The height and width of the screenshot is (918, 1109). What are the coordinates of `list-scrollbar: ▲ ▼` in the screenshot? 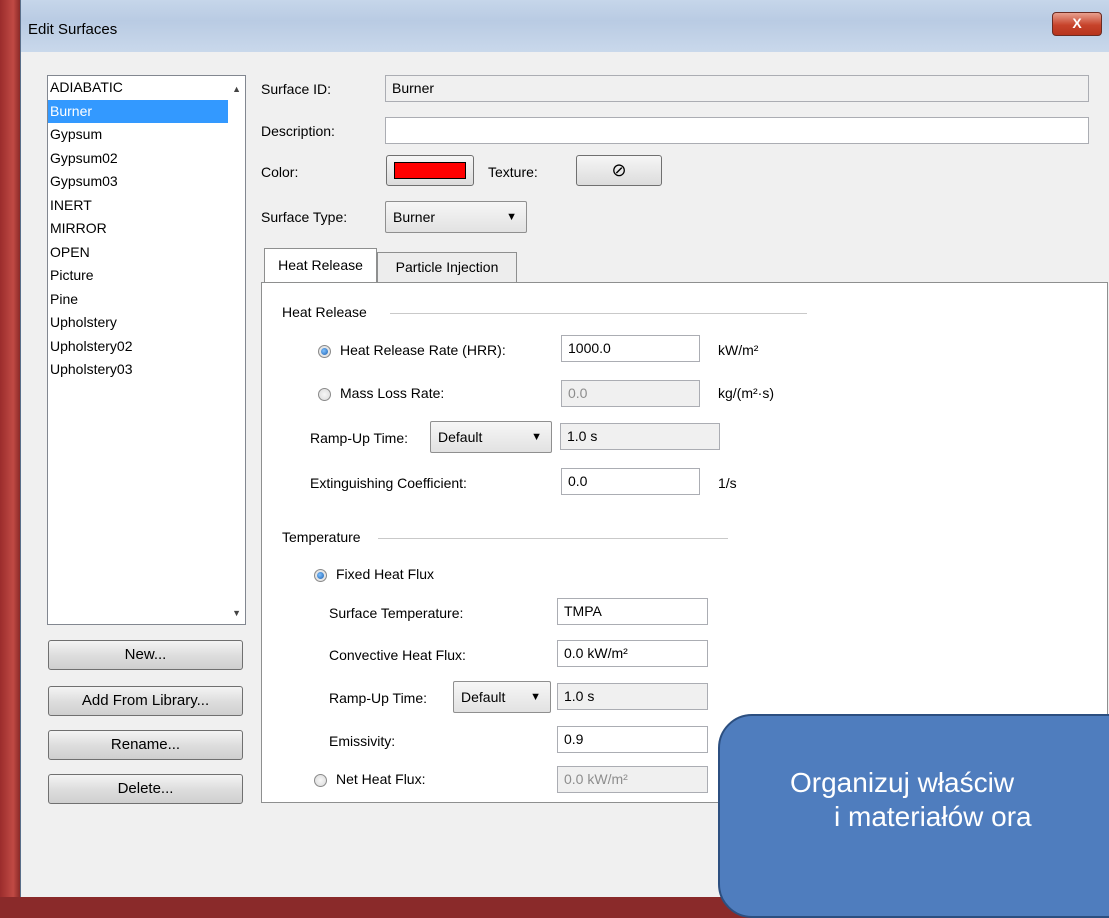 It's located at (236, 350).